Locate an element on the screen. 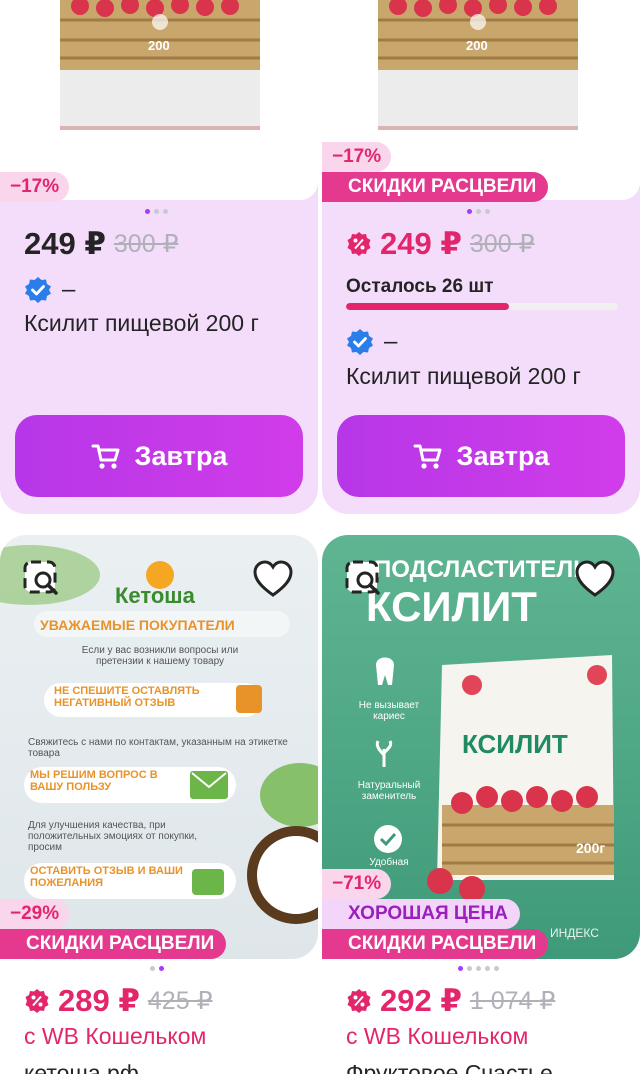 This screenshot has width=640, height=1074. price-row: 292 ₽ 1 074 ₽ is located at coordinates (450, 1001).